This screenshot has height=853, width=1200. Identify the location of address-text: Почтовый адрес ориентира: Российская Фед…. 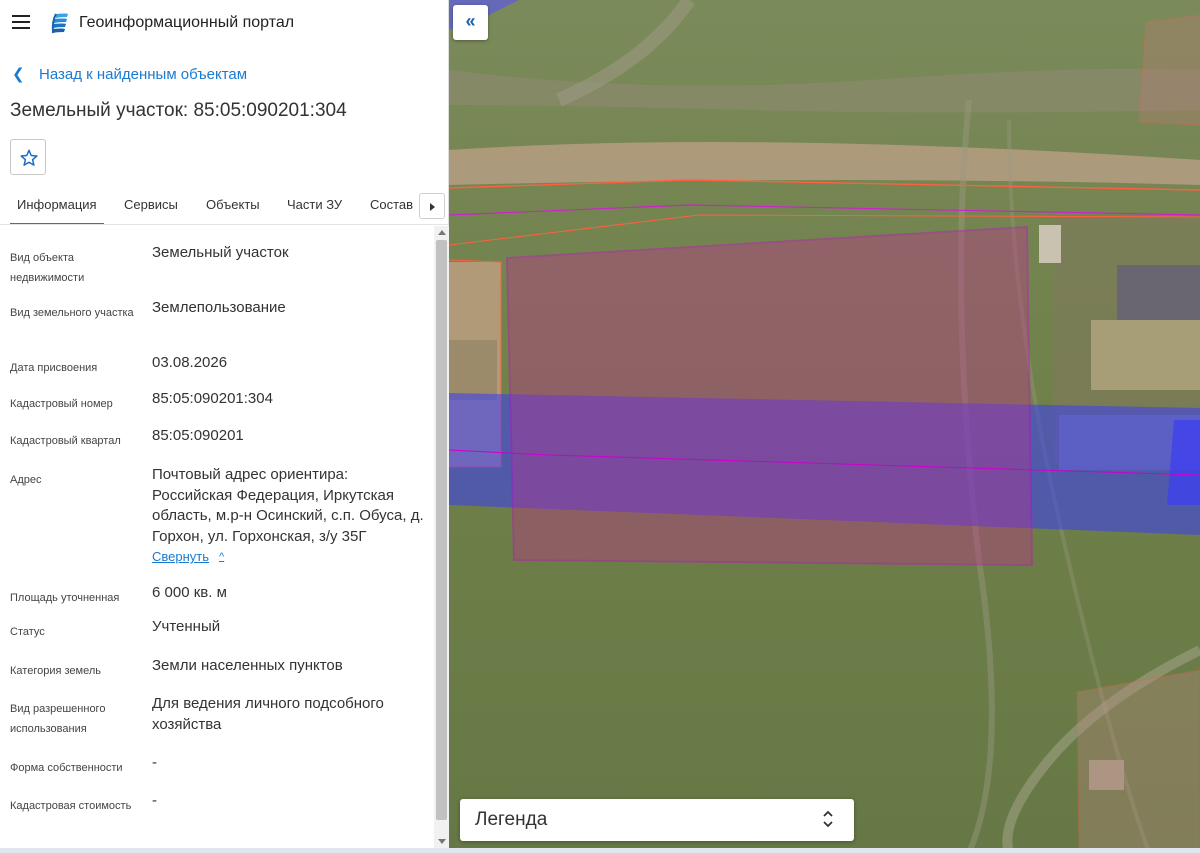
(288, 505).